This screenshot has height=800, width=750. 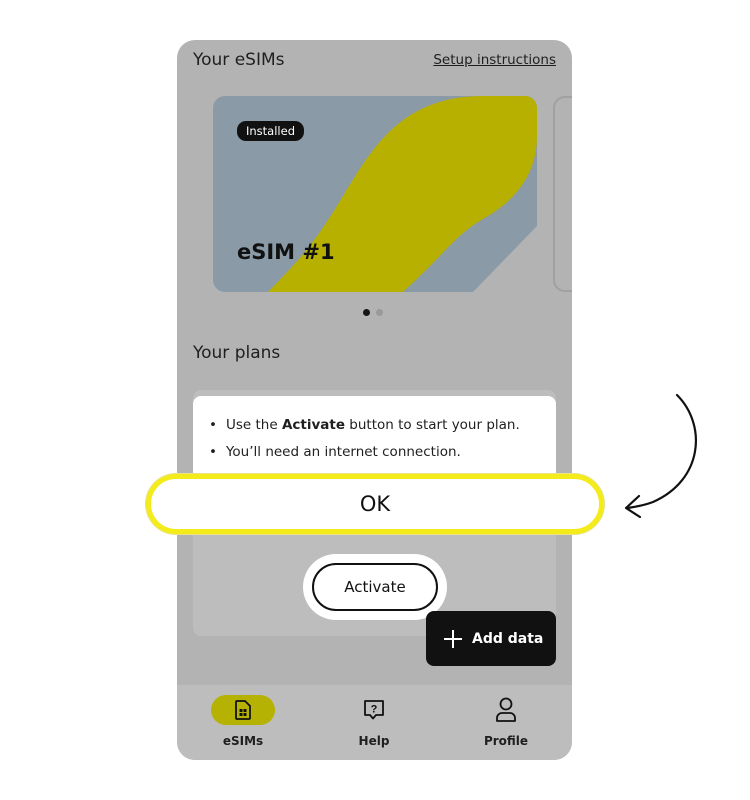 I want to click on setup-instructions-link: Setup instructions, so click(x=494, y=60).